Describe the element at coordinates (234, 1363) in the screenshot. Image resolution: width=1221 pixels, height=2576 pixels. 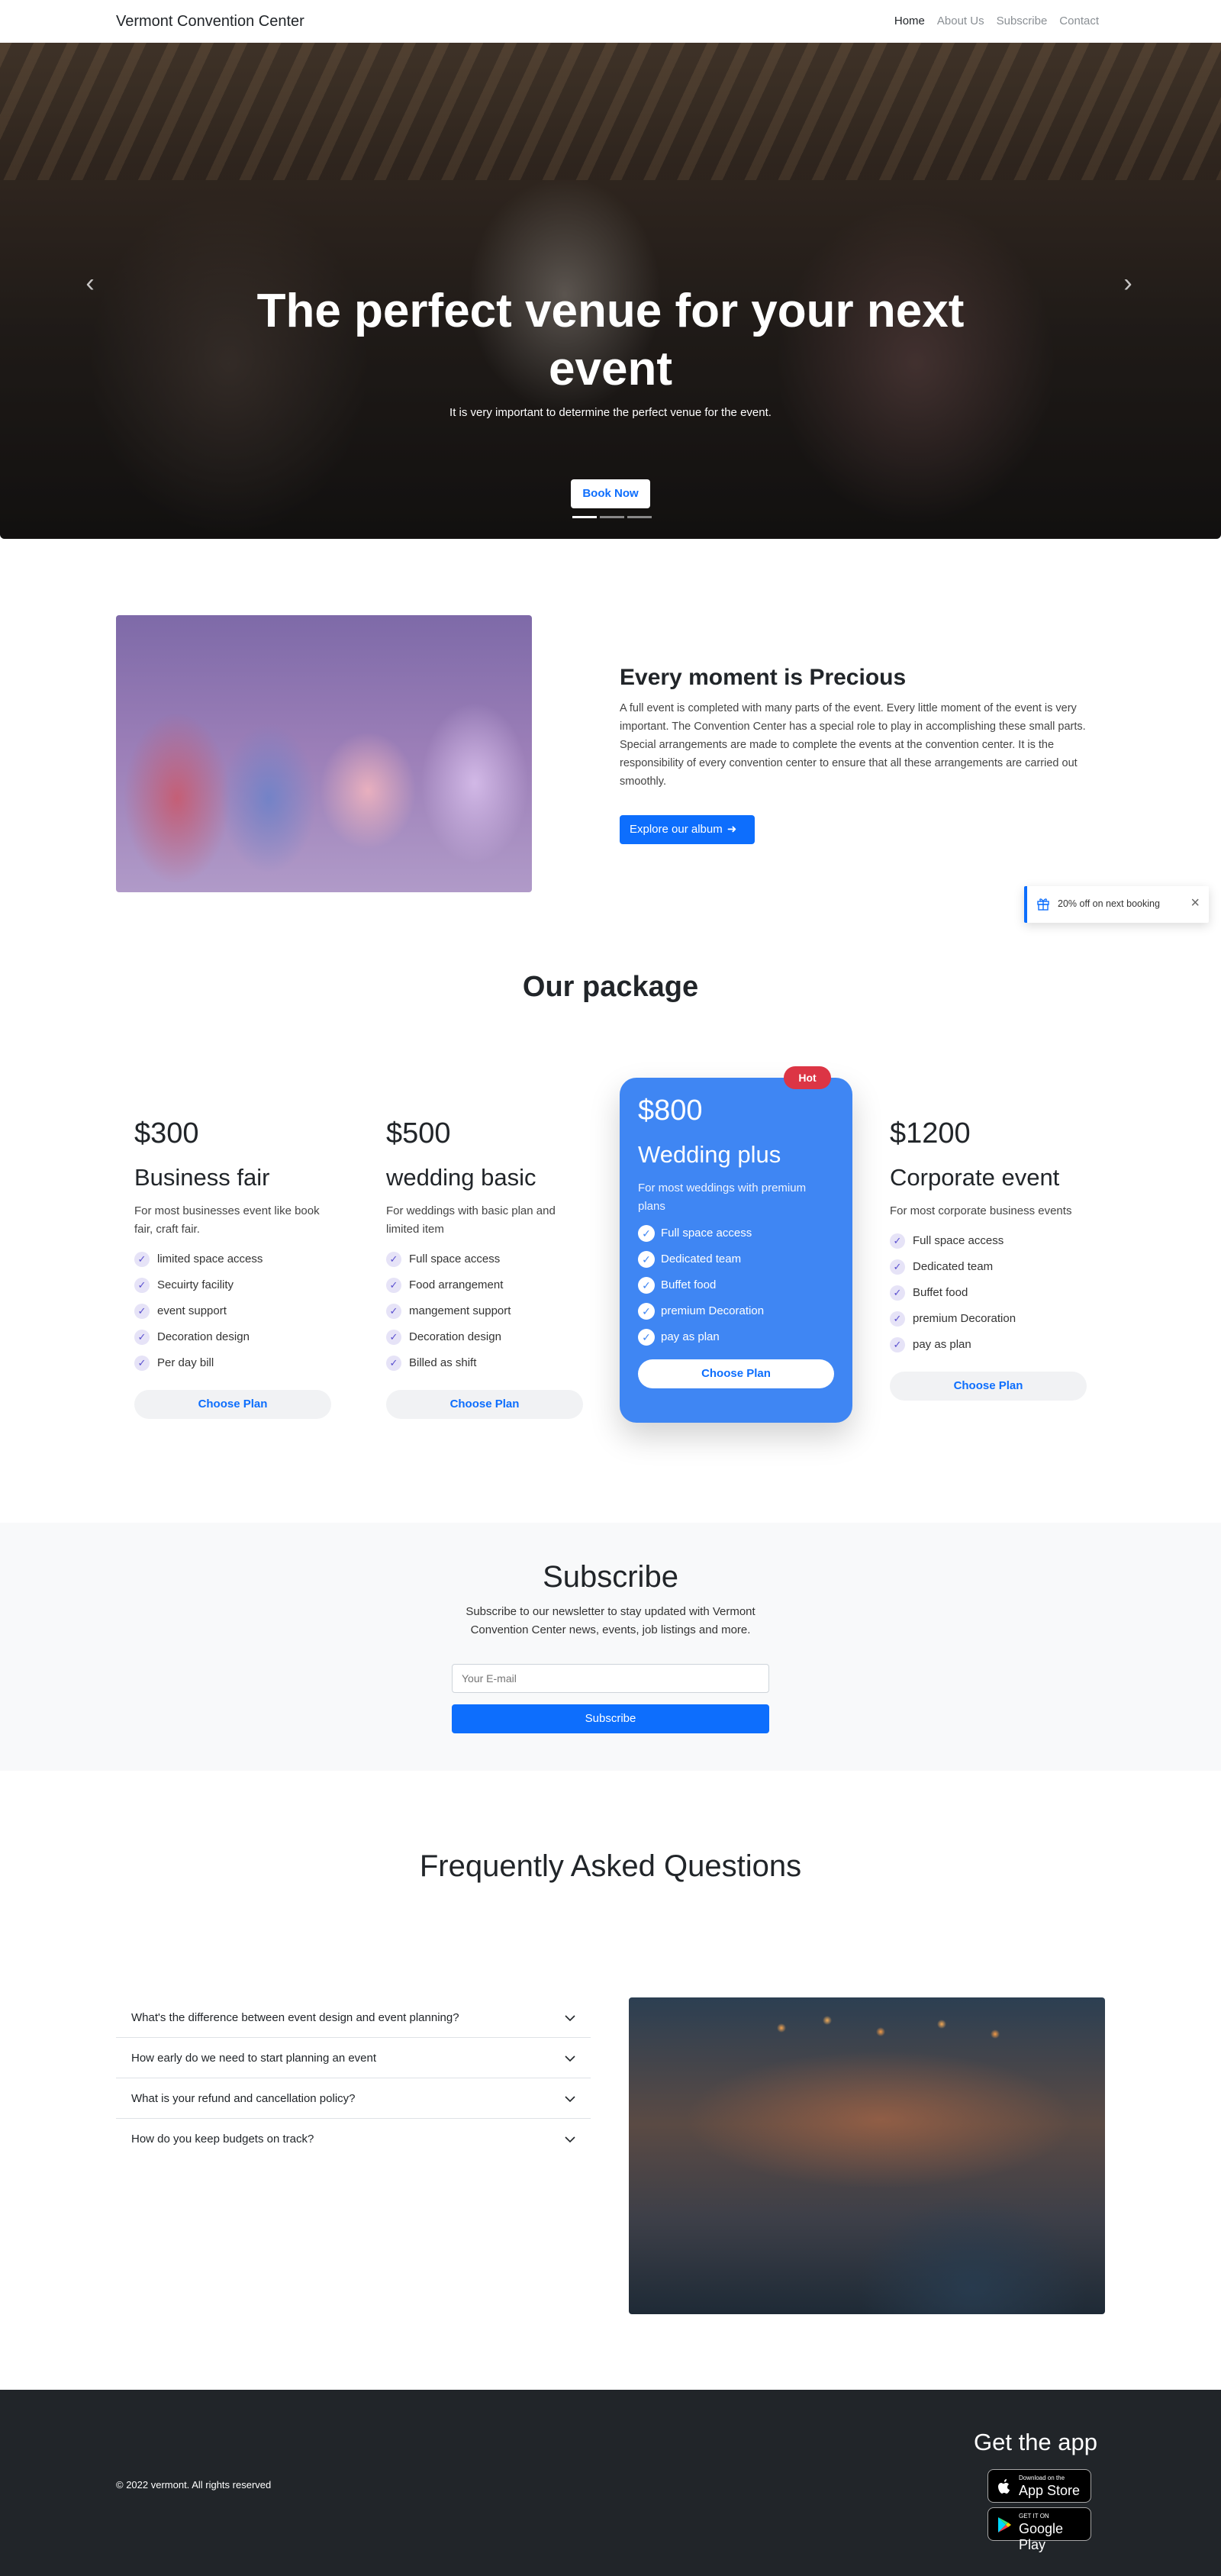
I see `feature-item: ✓ Per day bill` at that location.